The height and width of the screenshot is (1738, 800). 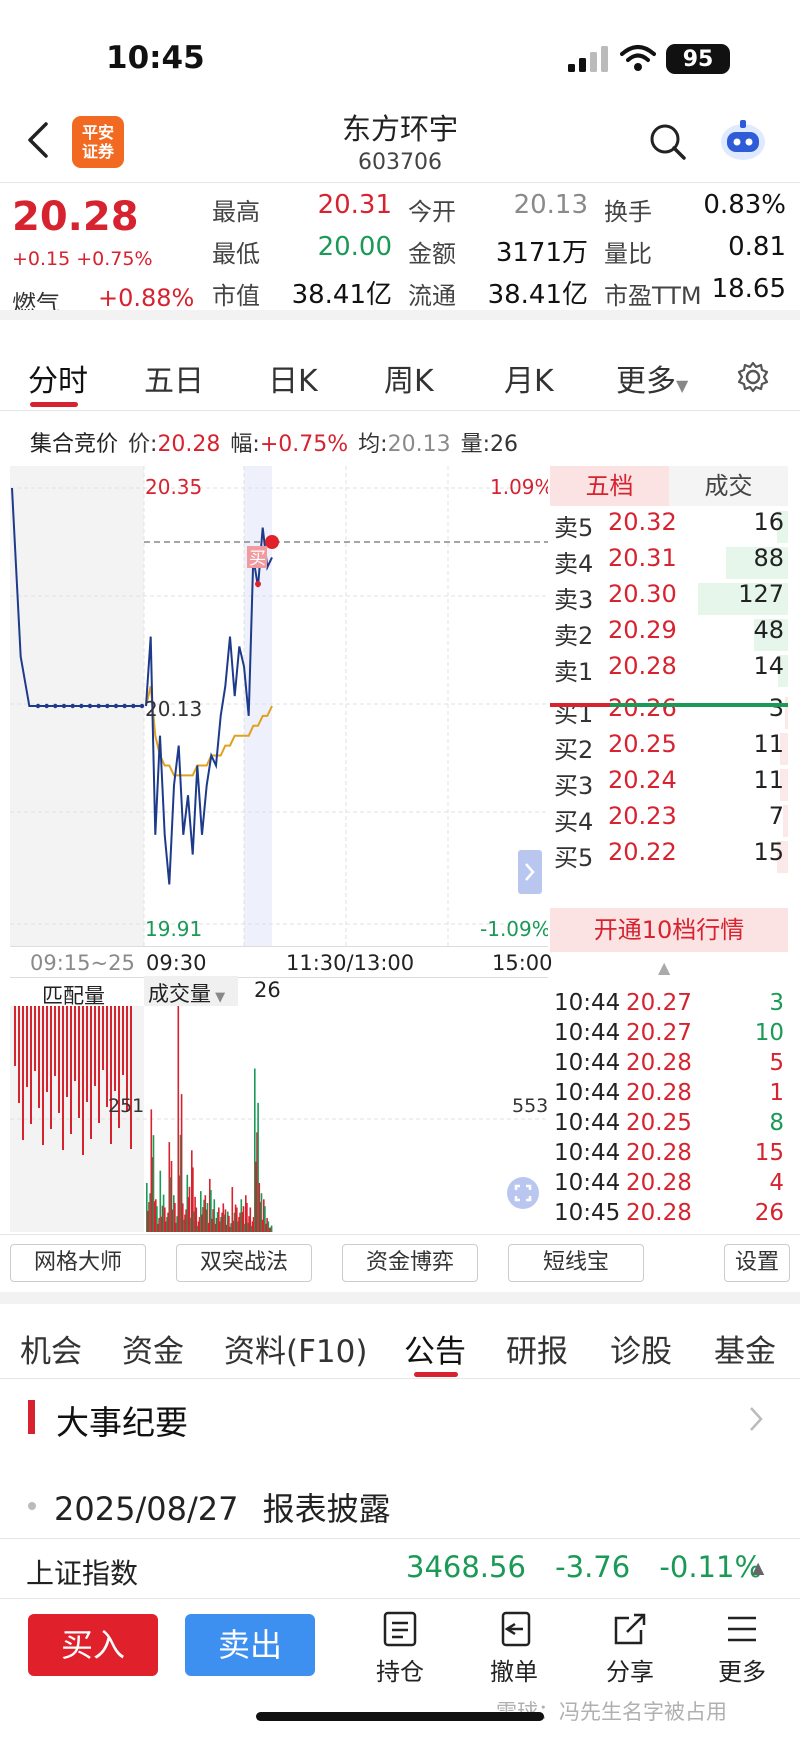 What do you see at coordinates (409, 378) in the screenshot?
I see `tab-weekly-k: 周K` at bounding box center [409, 378].